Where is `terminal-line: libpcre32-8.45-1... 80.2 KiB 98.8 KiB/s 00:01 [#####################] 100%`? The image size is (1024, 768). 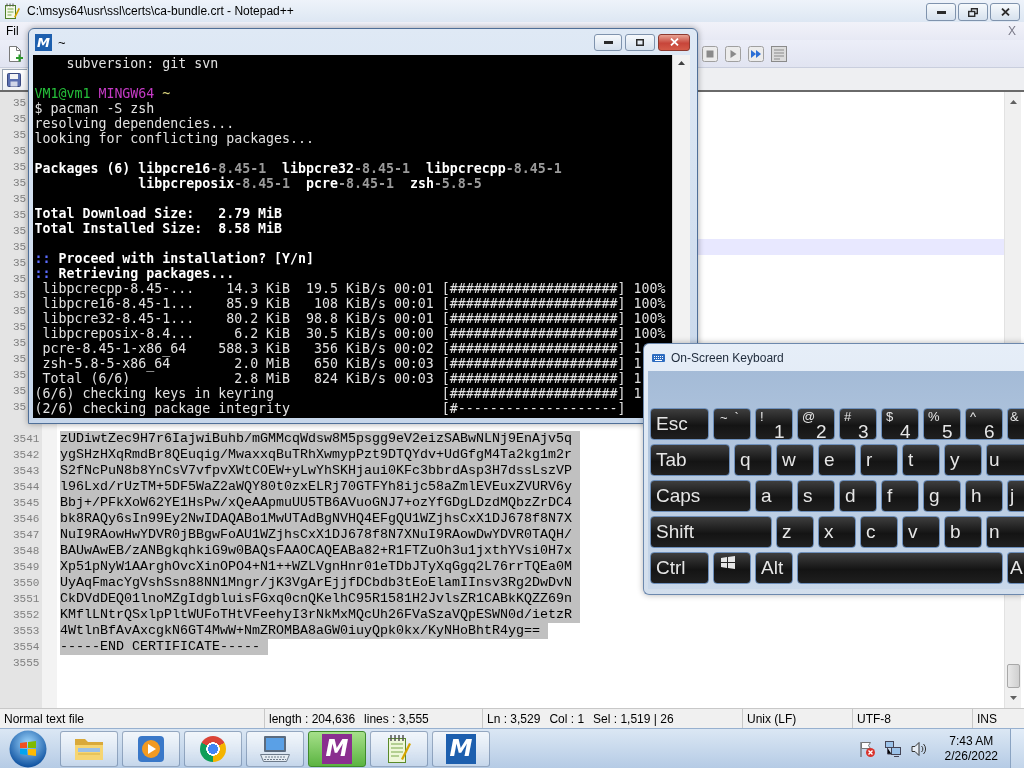 terminal-line: libpcre32-8.45-1... 80.2 KiB 98.8 KiB/s 00:01 [#####################] 100% is located at coordinates (353, 318).